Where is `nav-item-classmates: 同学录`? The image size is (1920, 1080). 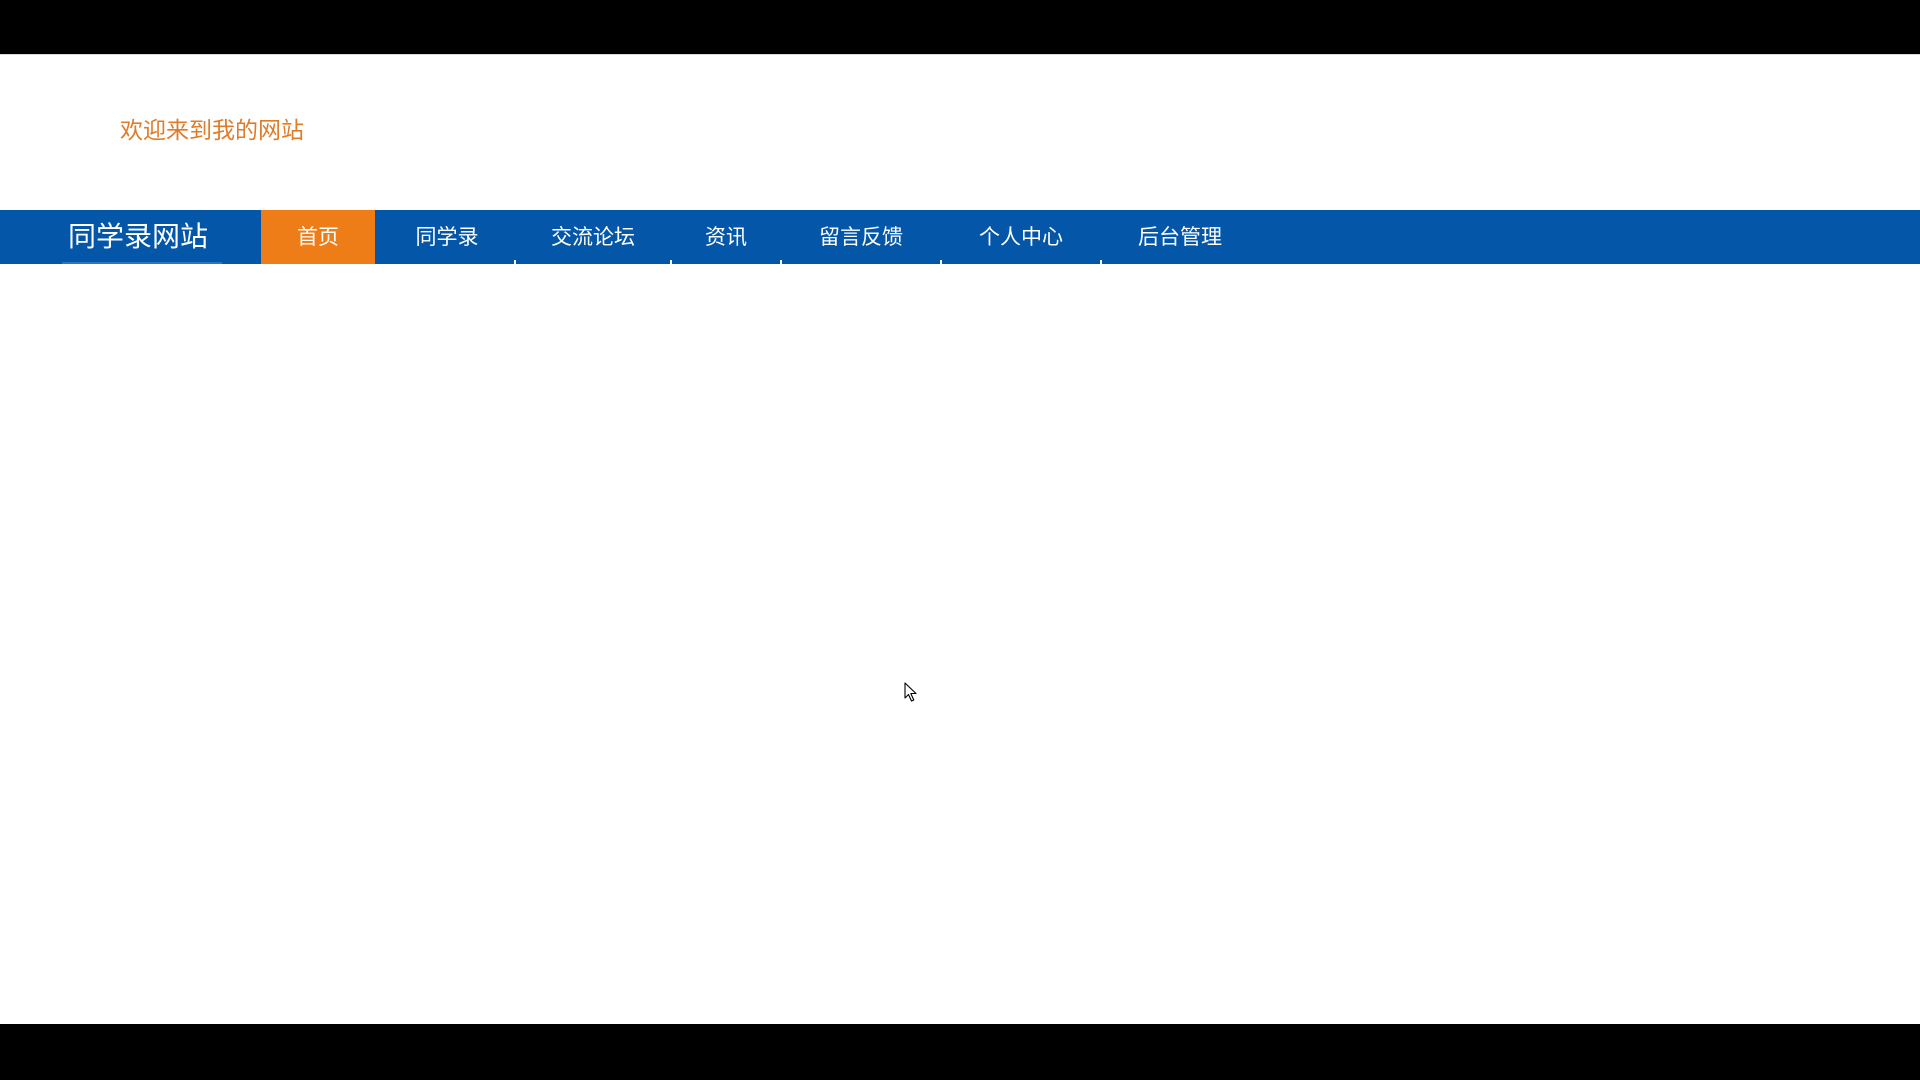 nav-item-classmates: 同学录 is located at coordinates (447, 238).